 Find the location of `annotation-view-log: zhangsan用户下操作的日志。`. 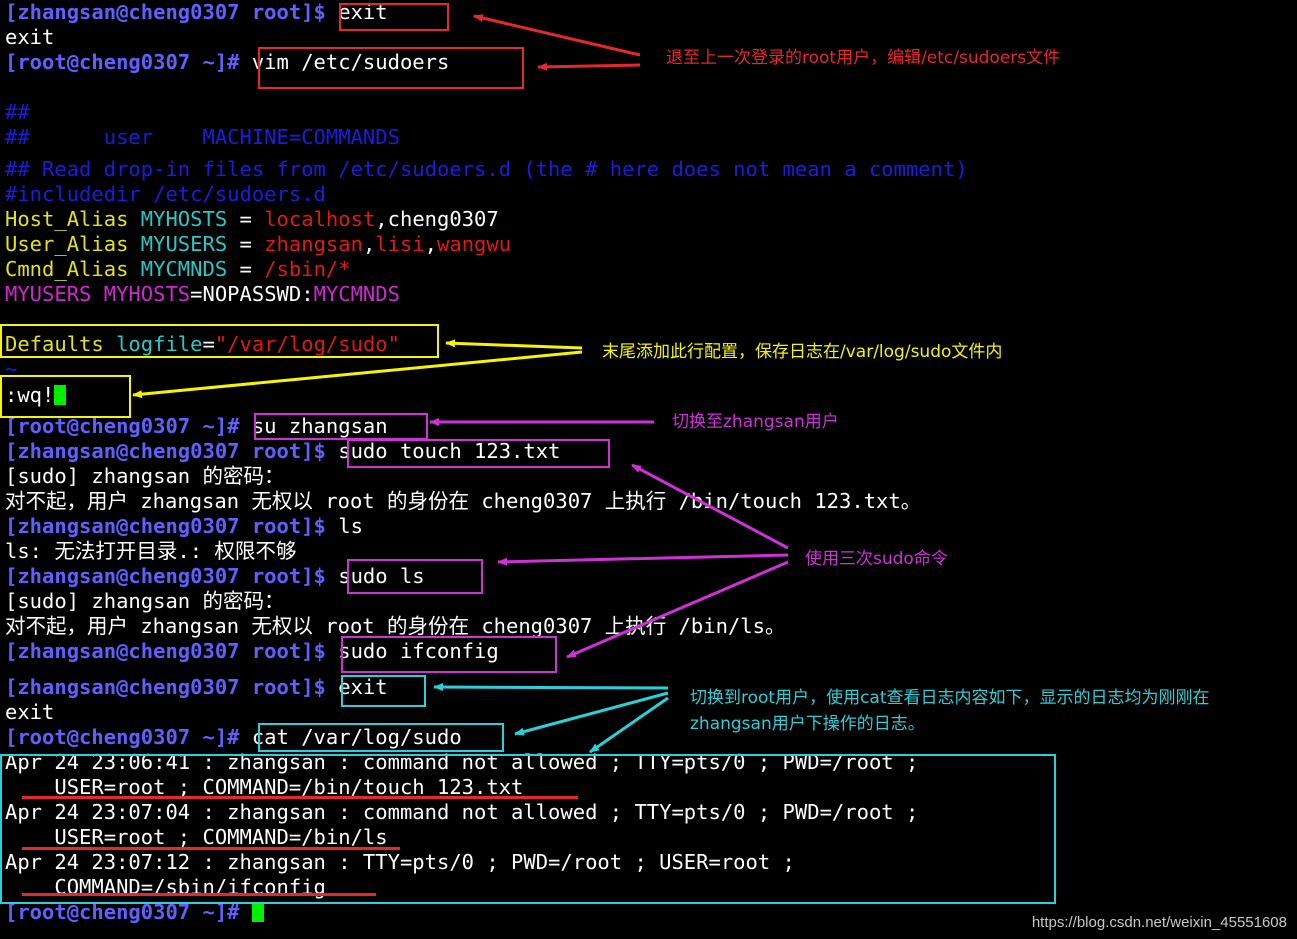

annotation-view-log: zhangsan用户下操作的日志。 is located at coordinates (807, 724).